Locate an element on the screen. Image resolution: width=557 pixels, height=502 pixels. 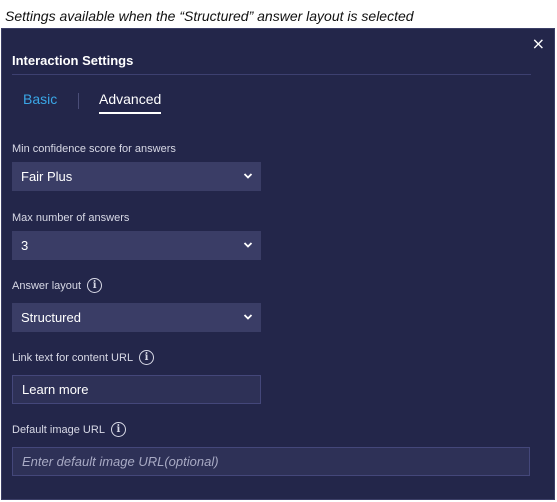
min-confidence-select: Fair Plus is located at coordinates (136, 176).